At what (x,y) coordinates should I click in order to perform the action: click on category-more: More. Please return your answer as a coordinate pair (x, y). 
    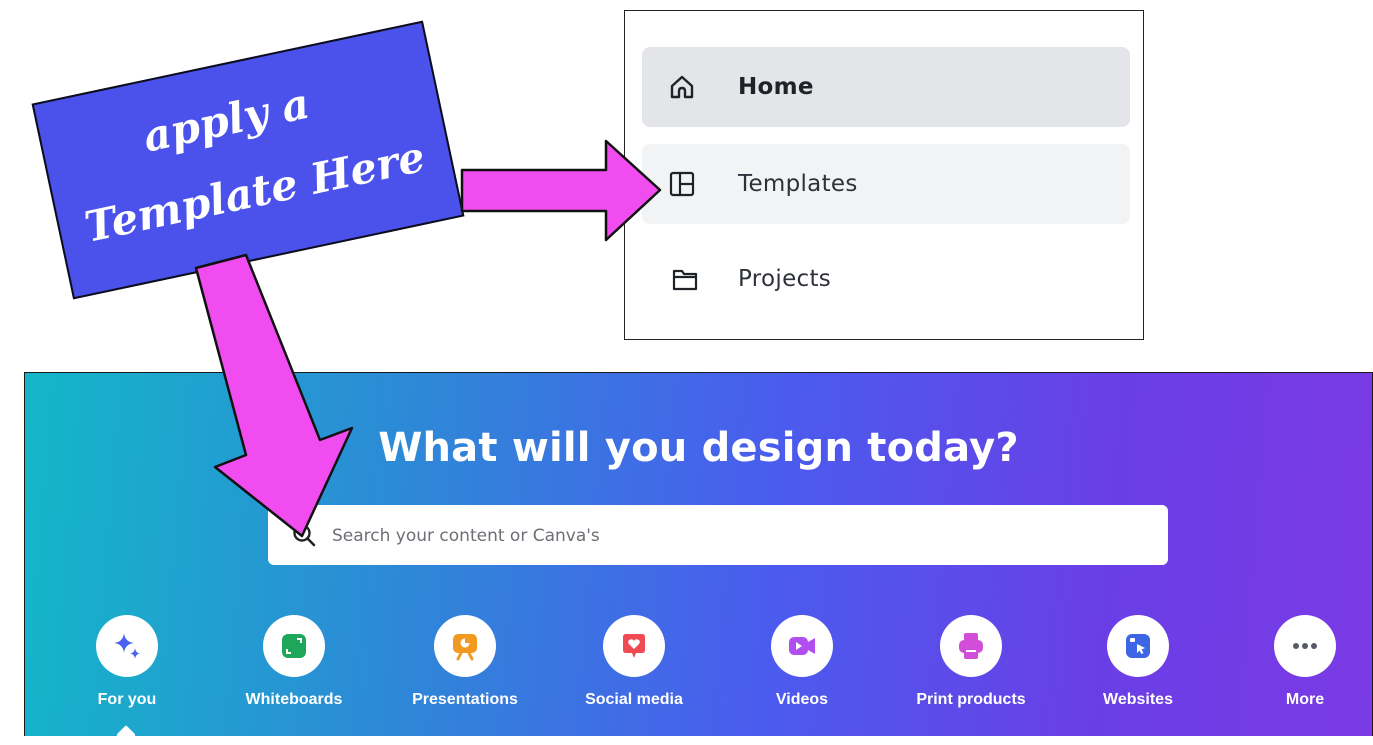
    Looking at the image, I should click on (1305, 662).